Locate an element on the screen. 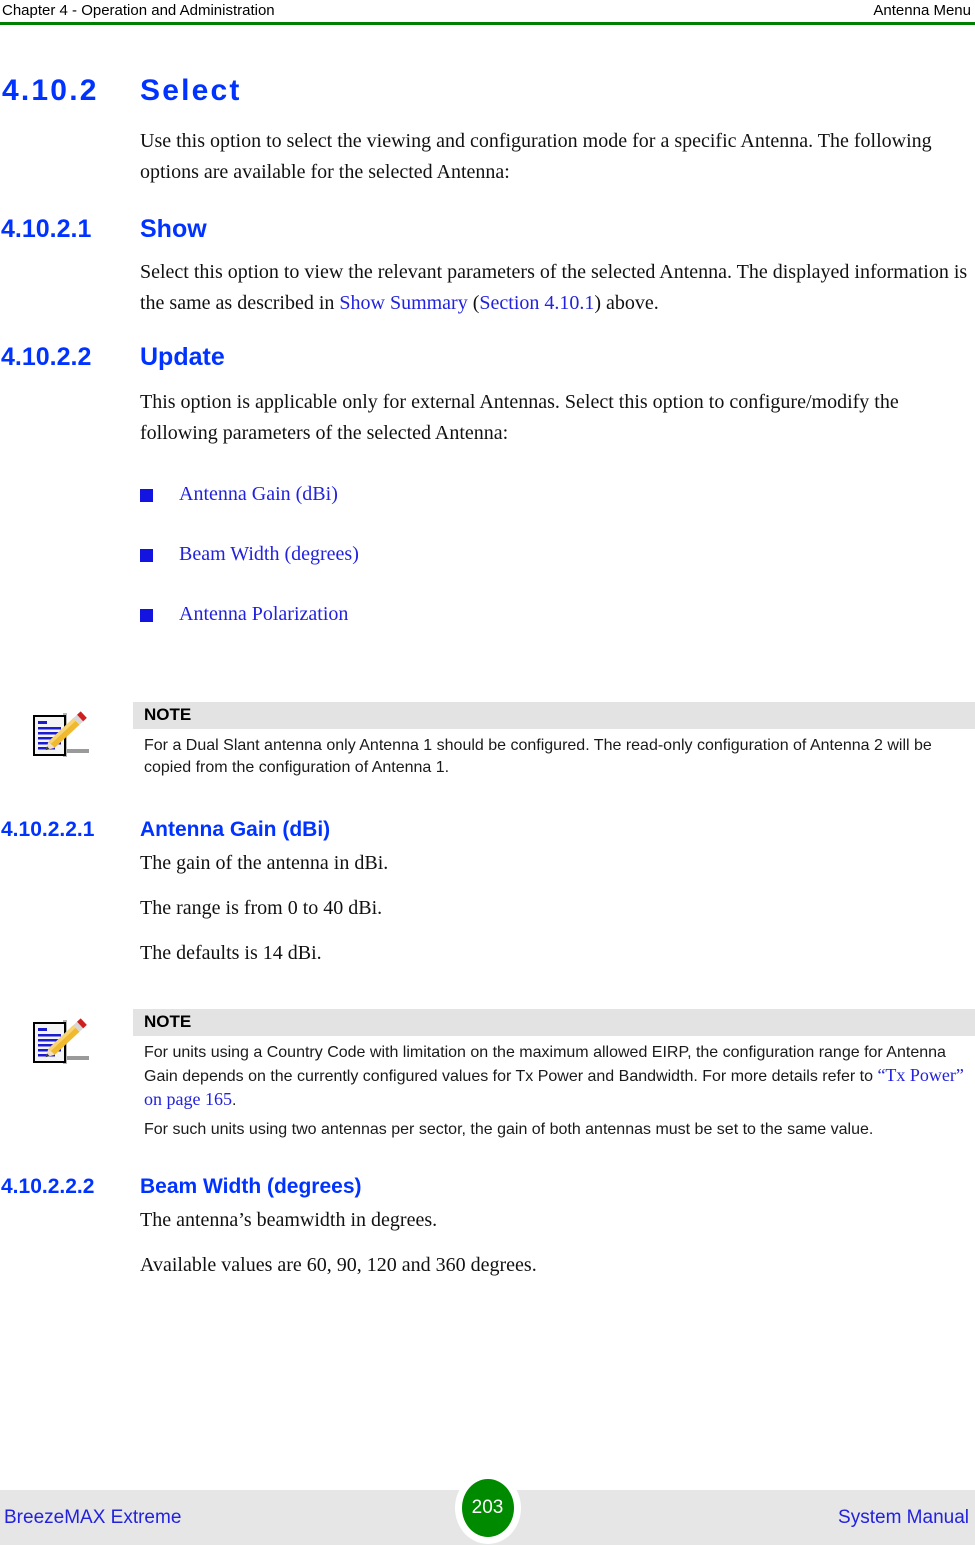 The height and width of the screenshot is (1545, 975). footer-manual-name: System Manual is located at coordinates (903, 1517).